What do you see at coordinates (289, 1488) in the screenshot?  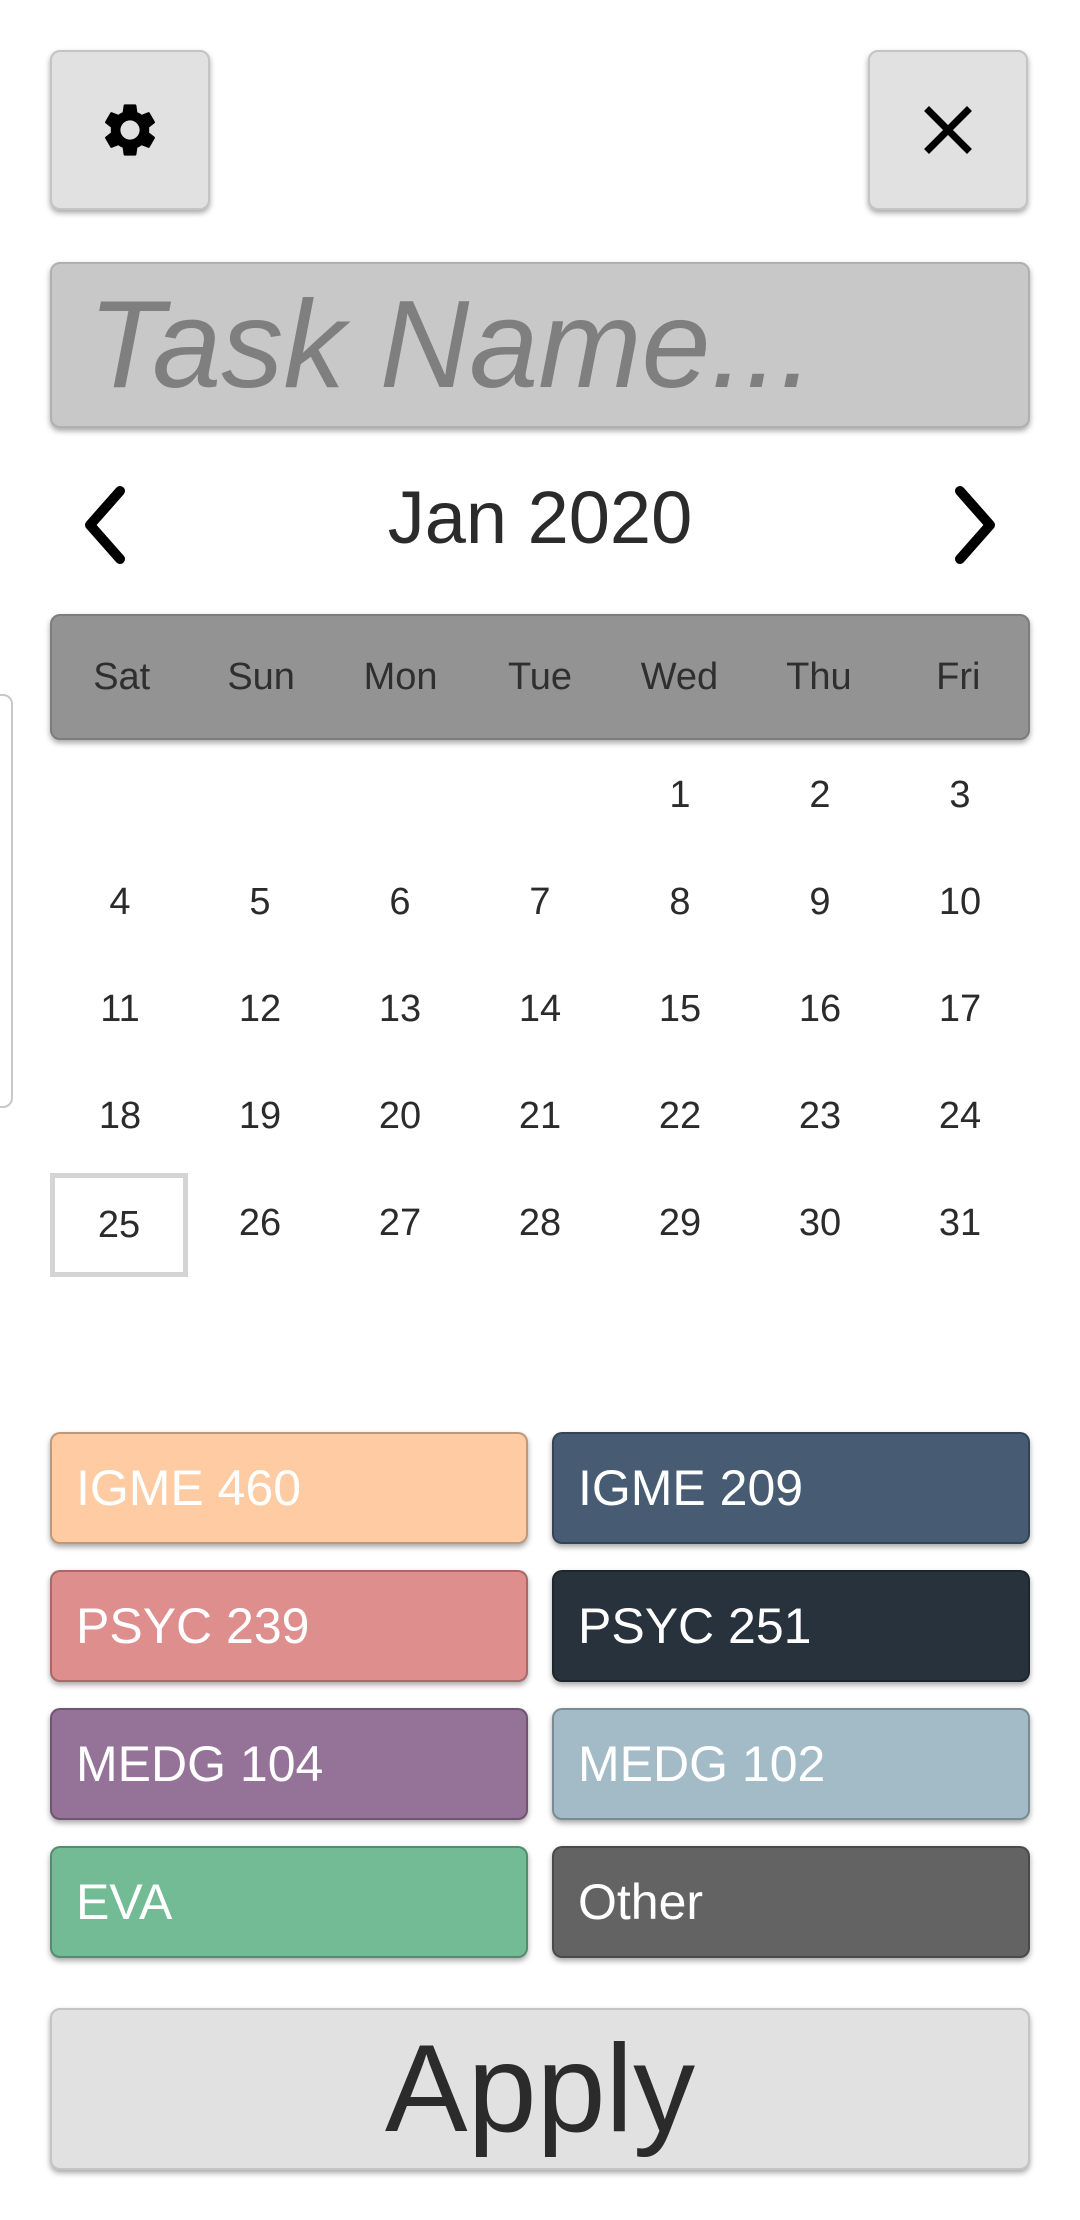 I see `course-button: IGME 460` at bounding box center [289, 1488].